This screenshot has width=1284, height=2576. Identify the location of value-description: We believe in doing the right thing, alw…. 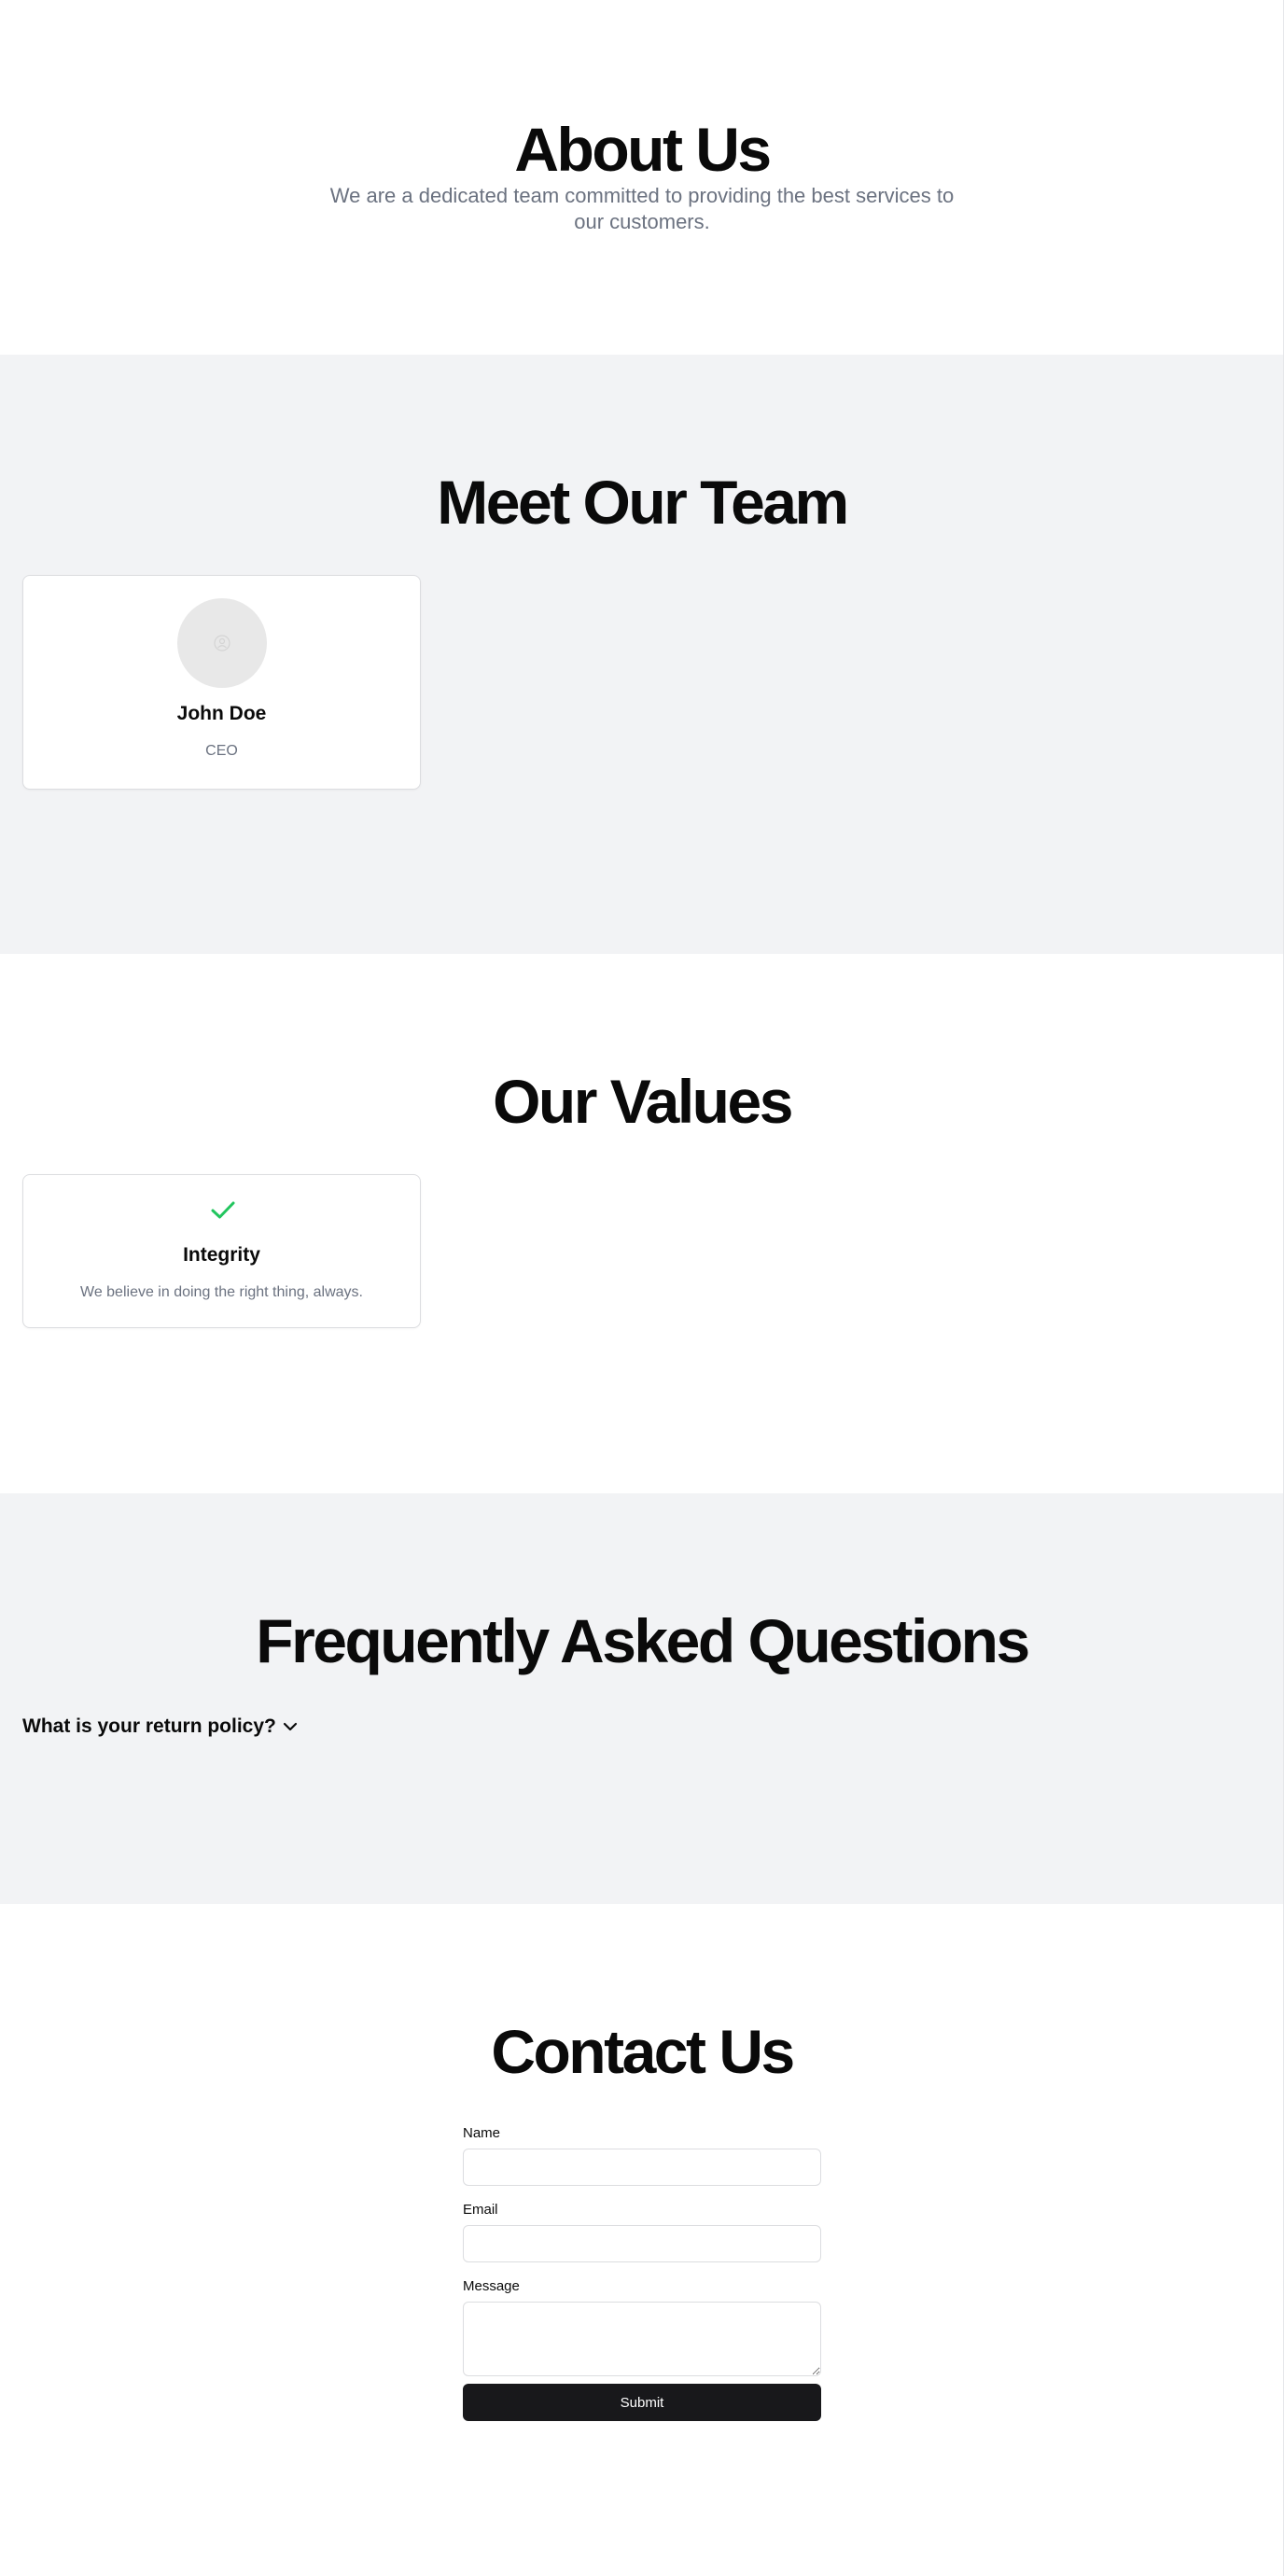
(221, 1292).